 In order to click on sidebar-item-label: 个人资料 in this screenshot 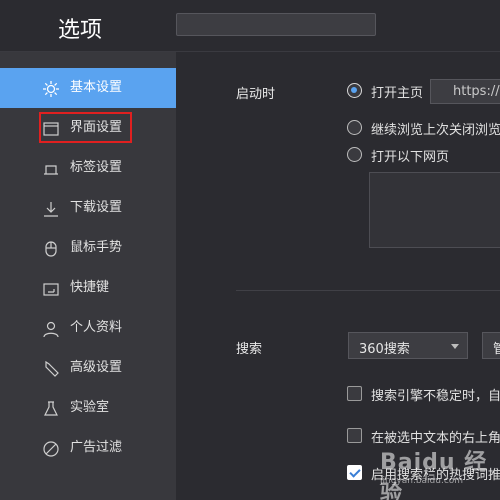, I will do `click(96, 327)`.